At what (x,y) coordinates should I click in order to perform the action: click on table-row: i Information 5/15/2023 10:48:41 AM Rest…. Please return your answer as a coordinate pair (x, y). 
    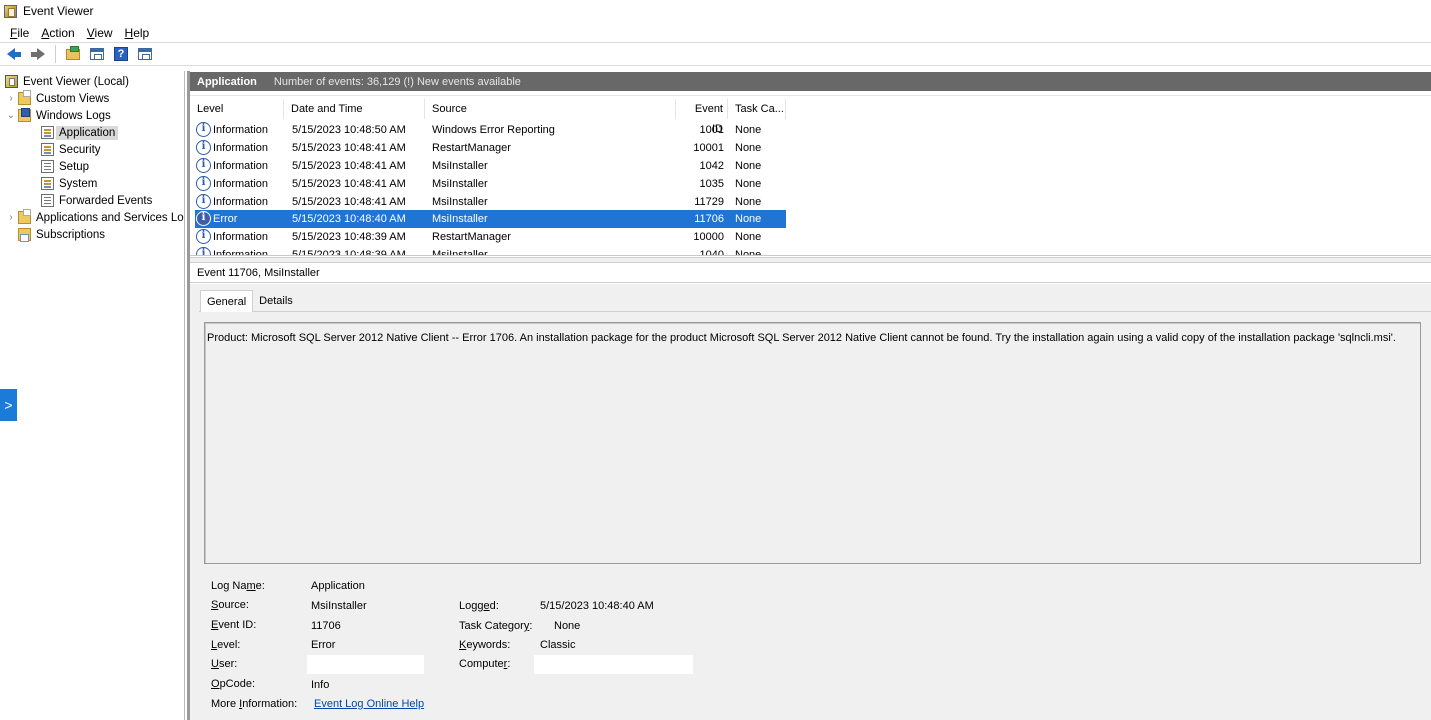
    Looking at the image, I should click on (490, 148).